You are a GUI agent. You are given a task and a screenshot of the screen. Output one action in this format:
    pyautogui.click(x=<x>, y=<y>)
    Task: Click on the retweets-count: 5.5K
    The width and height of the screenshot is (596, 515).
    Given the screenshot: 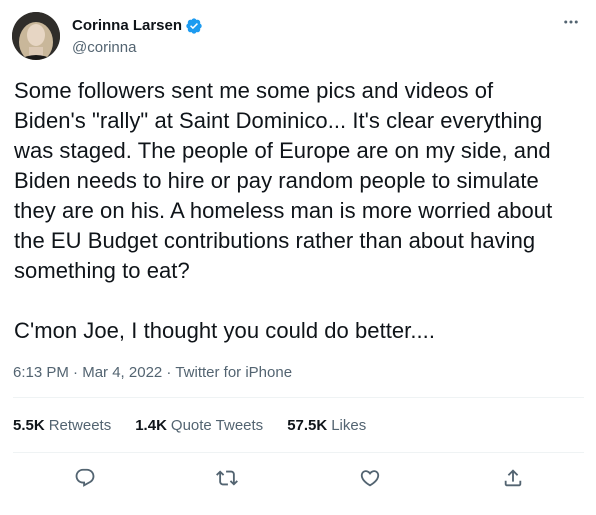 What is the action you would take?
    pyautogui.click(x=29, y=425)
    